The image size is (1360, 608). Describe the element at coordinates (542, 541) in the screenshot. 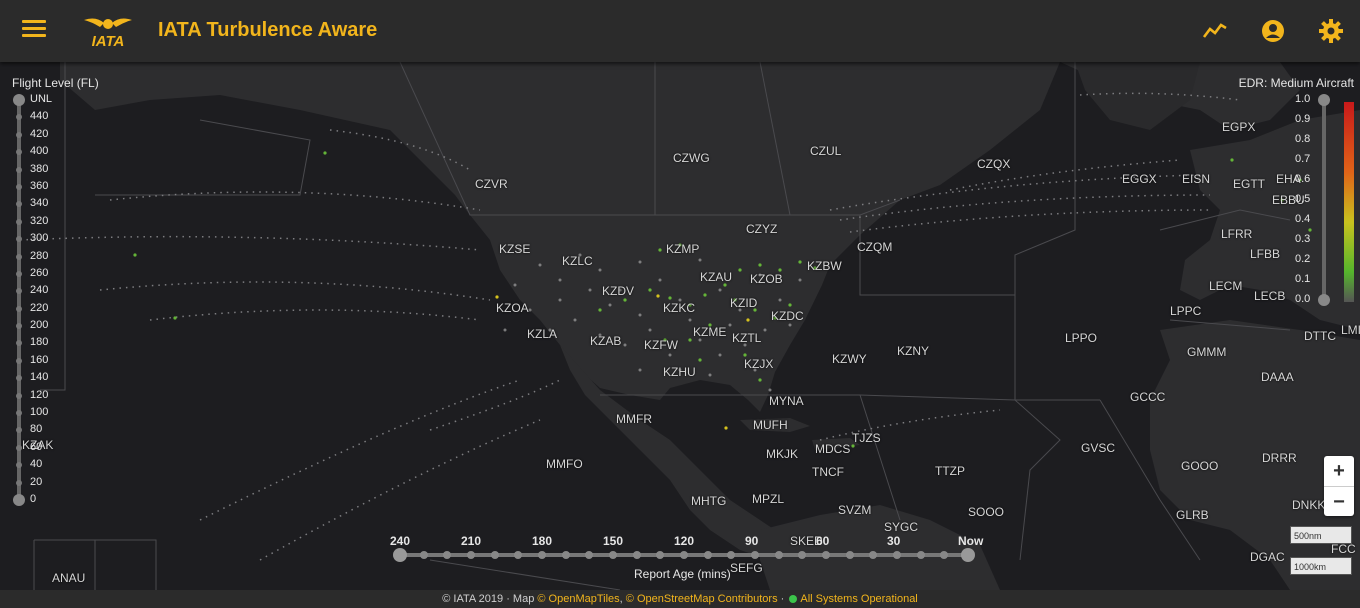

I see `report-age-label: 180` at that location.